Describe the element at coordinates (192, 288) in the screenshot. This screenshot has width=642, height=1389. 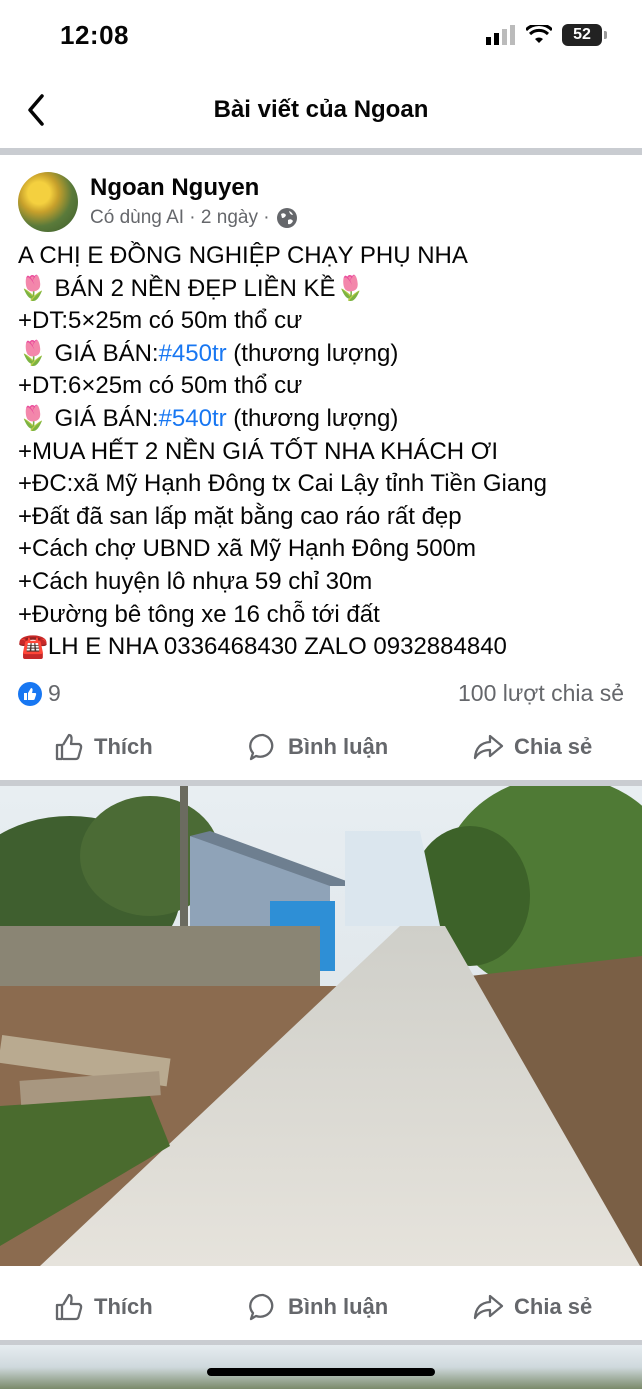
I see `post-line: 🌷 BÁN 2 NỀN ĐẸP LIỀN KỀ🌷` at that location.